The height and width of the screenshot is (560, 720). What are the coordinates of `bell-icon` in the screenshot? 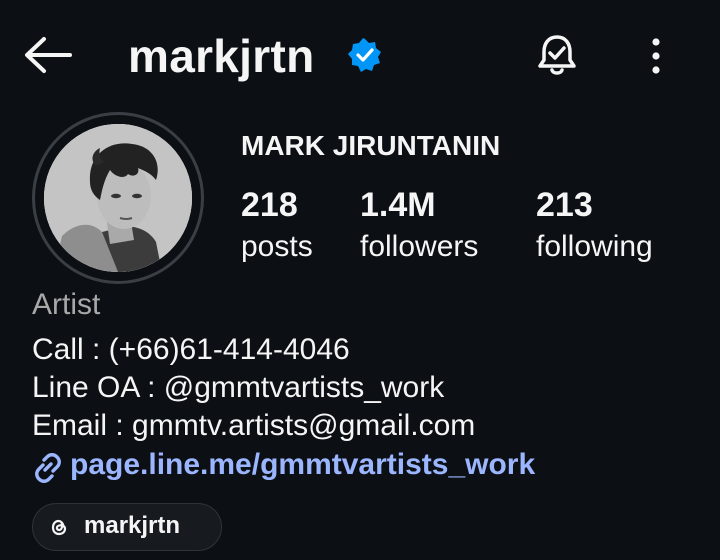 It's located at (557, 55).